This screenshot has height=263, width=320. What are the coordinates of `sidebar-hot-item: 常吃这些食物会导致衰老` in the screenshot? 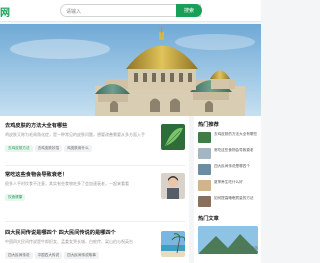 It's located at (228, 155).